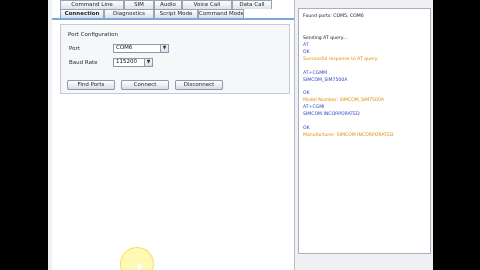 The image size is (480, 270). What do you see at coordinates (331, 114) in the screenshot?
I see `log-line: SIMCOM INCORPORATED` at bounding box center [331, 114].